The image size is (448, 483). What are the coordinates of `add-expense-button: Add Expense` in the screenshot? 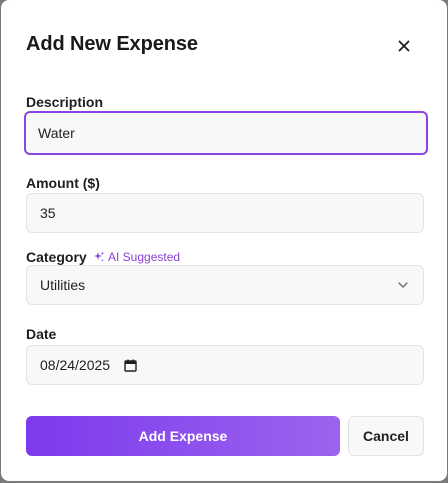 It's located at (183, 436).